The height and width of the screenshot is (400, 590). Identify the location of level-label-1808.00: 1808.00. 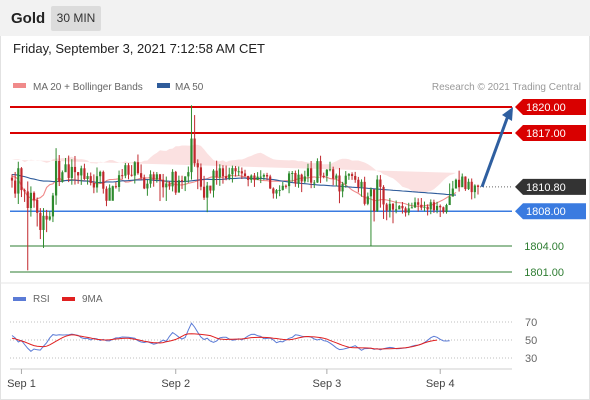
(546, 212).